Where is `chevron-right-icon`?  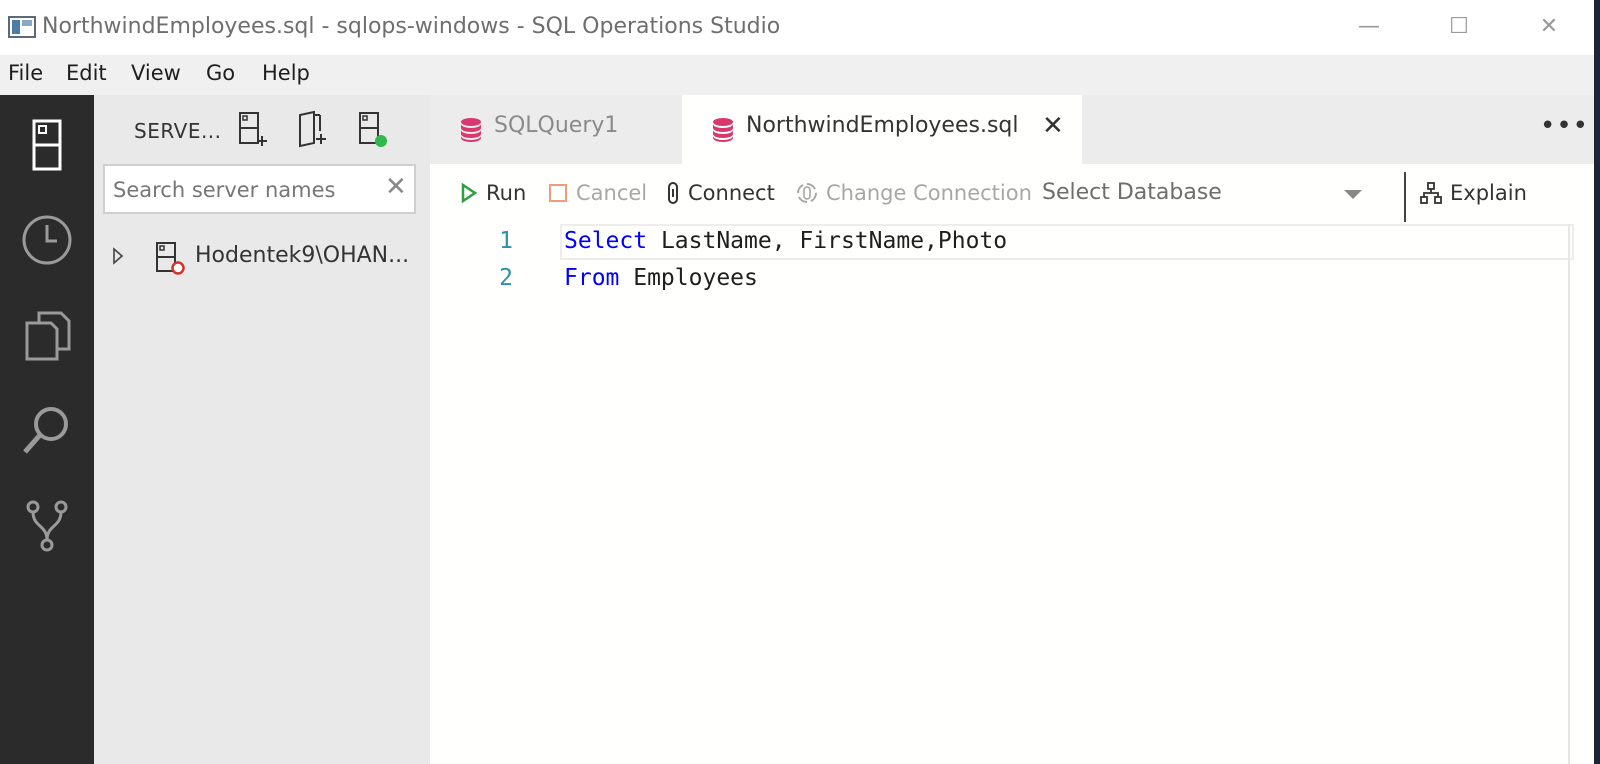
chevron-right-icon is located at coordinates (118, 256).